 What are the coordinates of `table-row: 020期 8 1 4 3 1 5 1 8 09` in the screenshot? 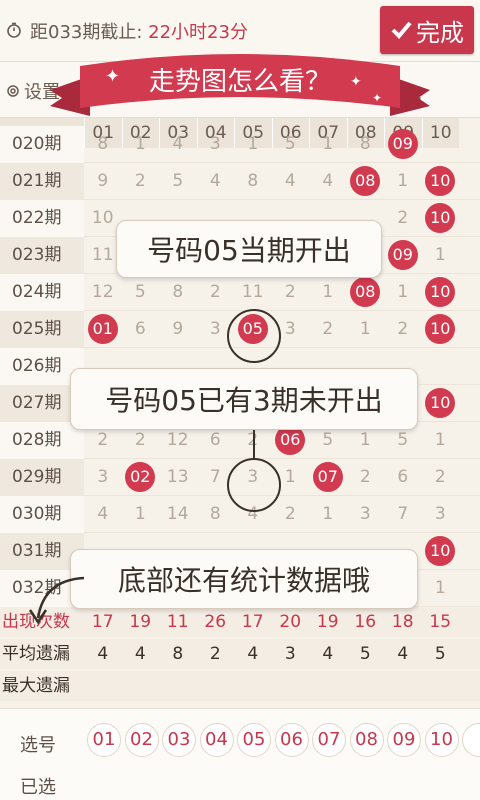 It's located at (240, 144).